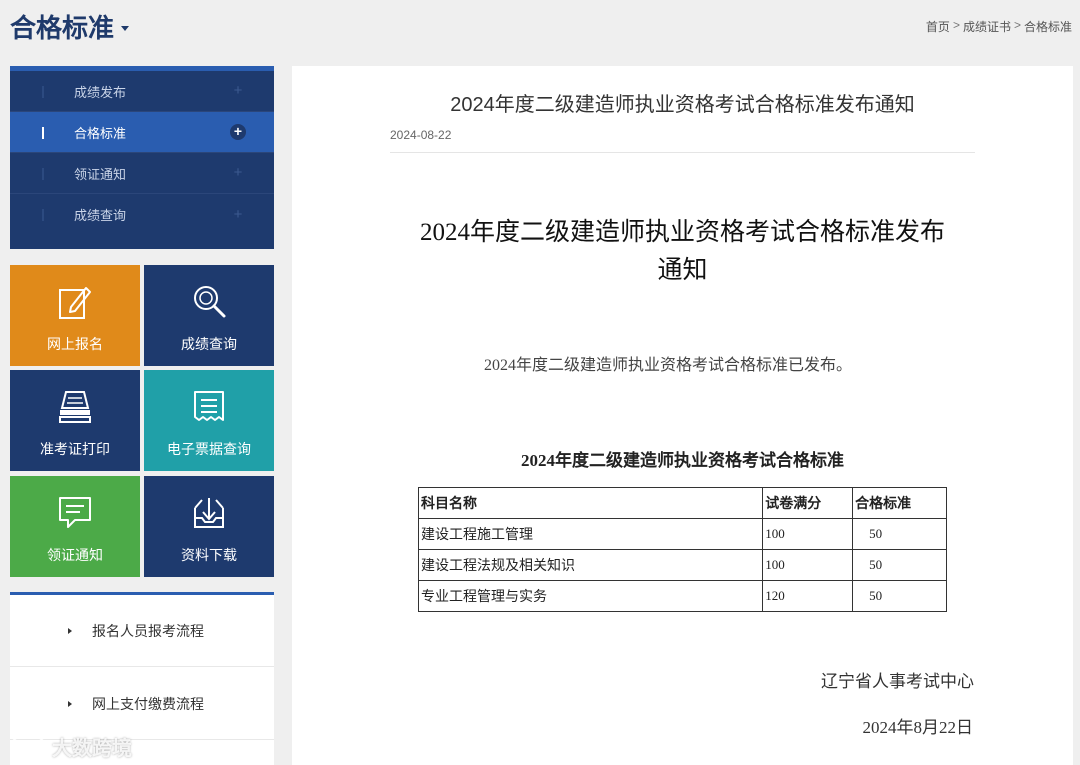 This screenshot has height=765, width=1080. I want to click on sidebar-item-label: 成绩查询, so click(100, 215).